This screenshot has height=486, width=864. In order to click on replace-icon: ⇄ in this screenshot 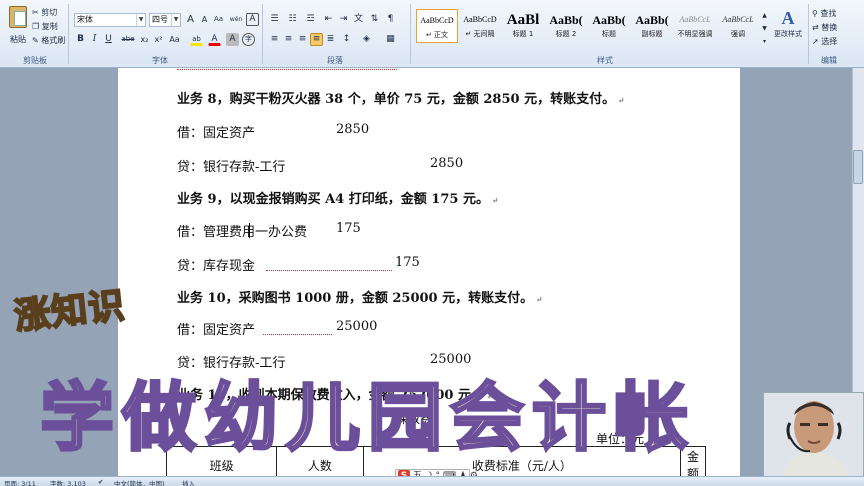, I will do `click(815, 27)`.